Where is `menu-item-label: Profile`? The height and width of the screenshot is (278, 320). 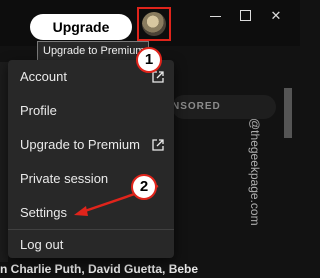
menu-item-label: Profile is located at coordinates (38, 110).